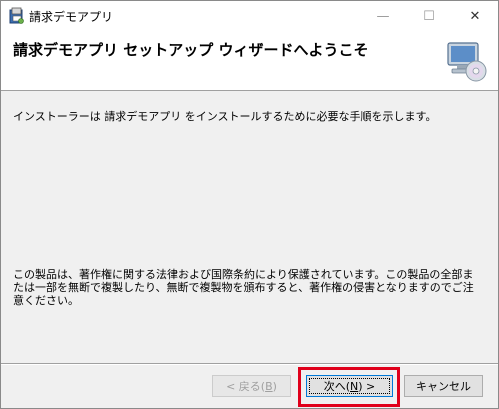 This screenshot has width=499, height=409. Describe the element at coordinates (249, 364) in the screenshot. I see `footer-divider-highlight` at that location.